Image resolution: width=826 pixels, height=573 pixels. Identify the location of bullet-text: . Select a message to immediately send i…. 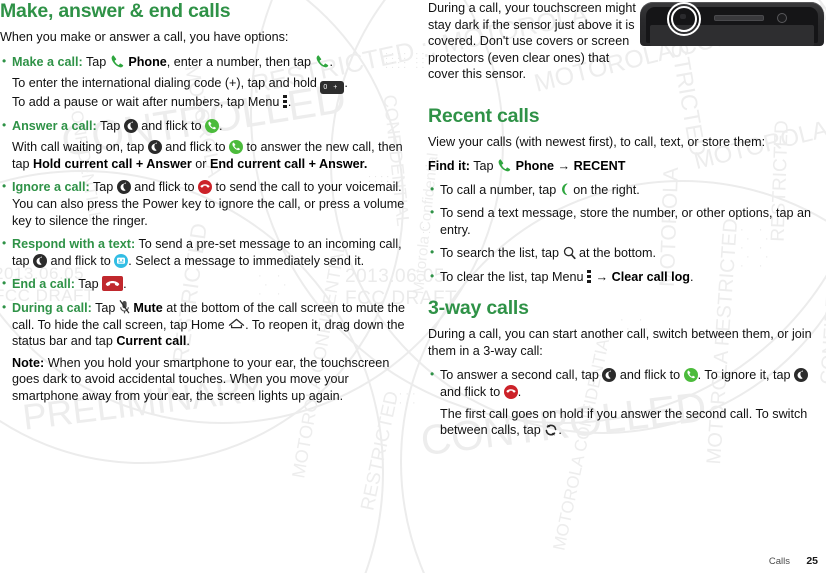
(246, 260).